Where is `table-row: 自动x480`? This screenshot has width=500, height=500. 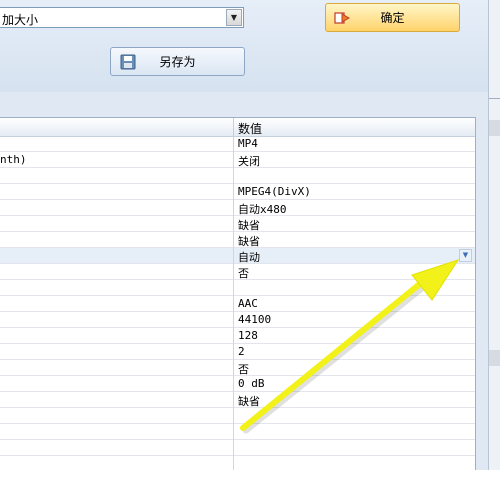 table-row: 自动x480 is located at coordinates (237, 208).